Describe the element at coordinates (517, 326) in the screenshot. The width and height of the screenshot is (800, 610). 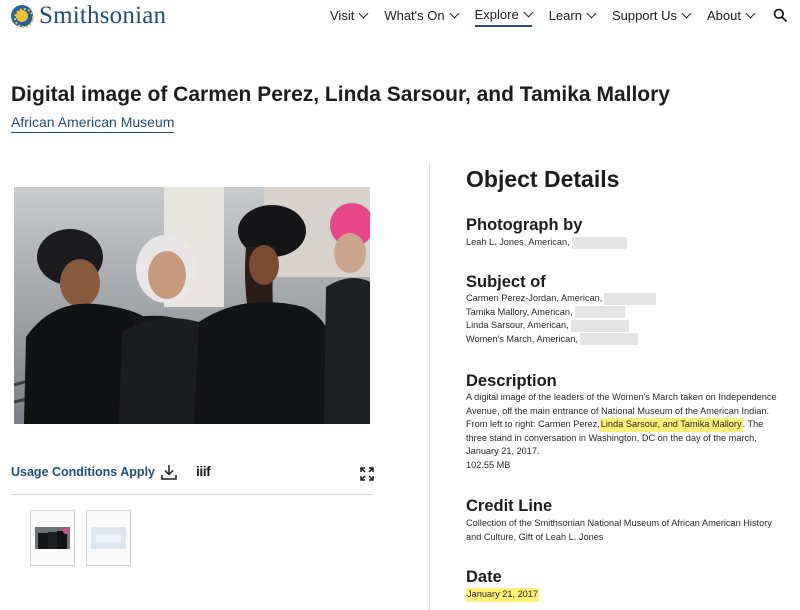
I see `subject-link: Linda Sarsour, American,` at that location.